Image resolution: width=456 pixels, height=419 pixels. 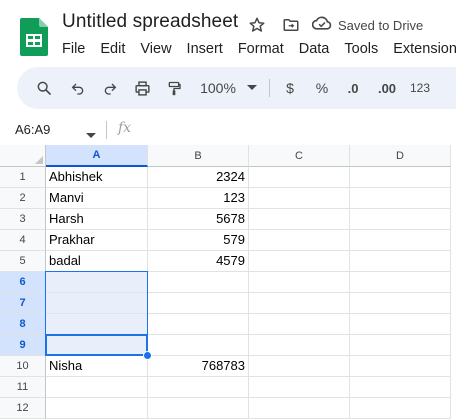 I want to click on cell-c5, so click(x=299, y=261).